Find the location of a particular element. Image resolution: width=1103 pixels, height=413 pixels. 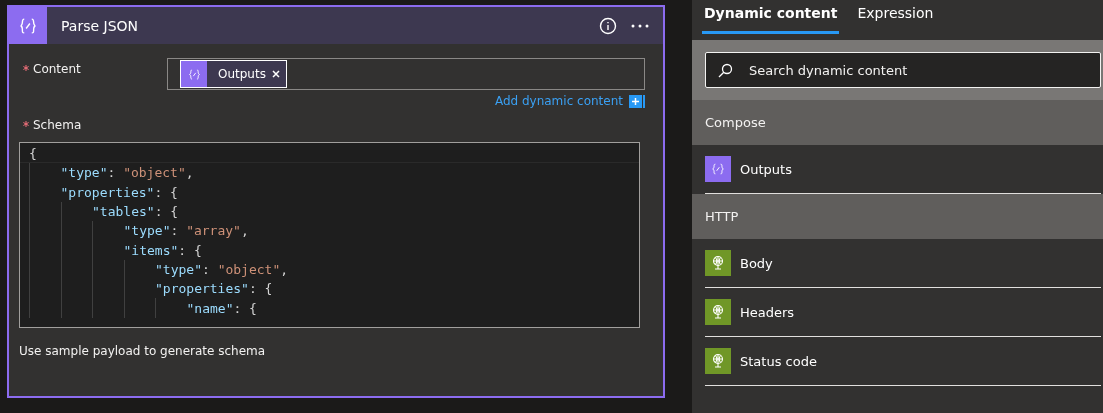

search-field: Search dynamic content is located at coordinates (903, 70).